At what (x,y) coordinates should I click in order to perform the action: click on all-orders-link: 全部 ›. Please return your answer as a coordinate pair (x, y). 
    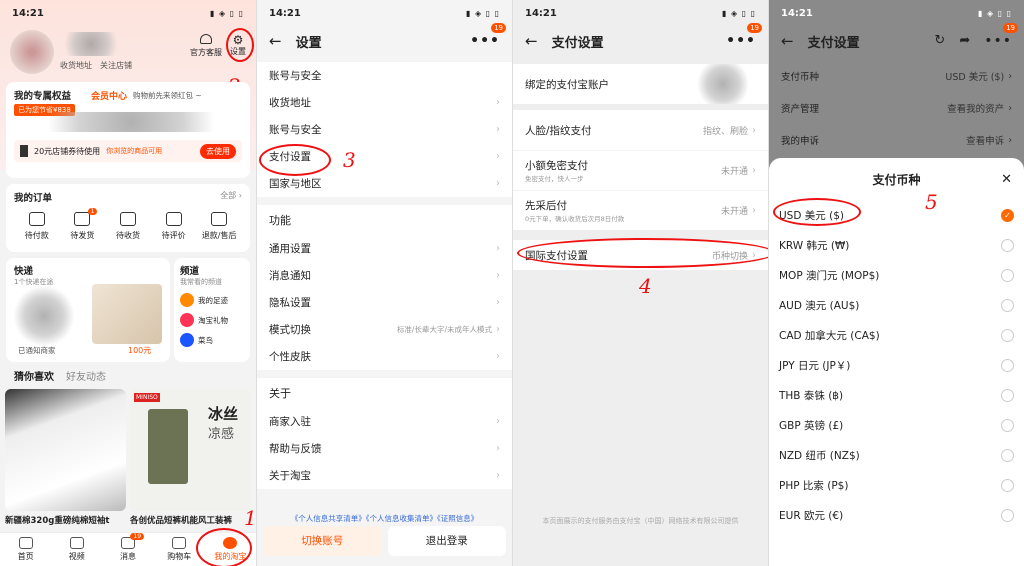
    Looking at the image, I should click on (231, 197).